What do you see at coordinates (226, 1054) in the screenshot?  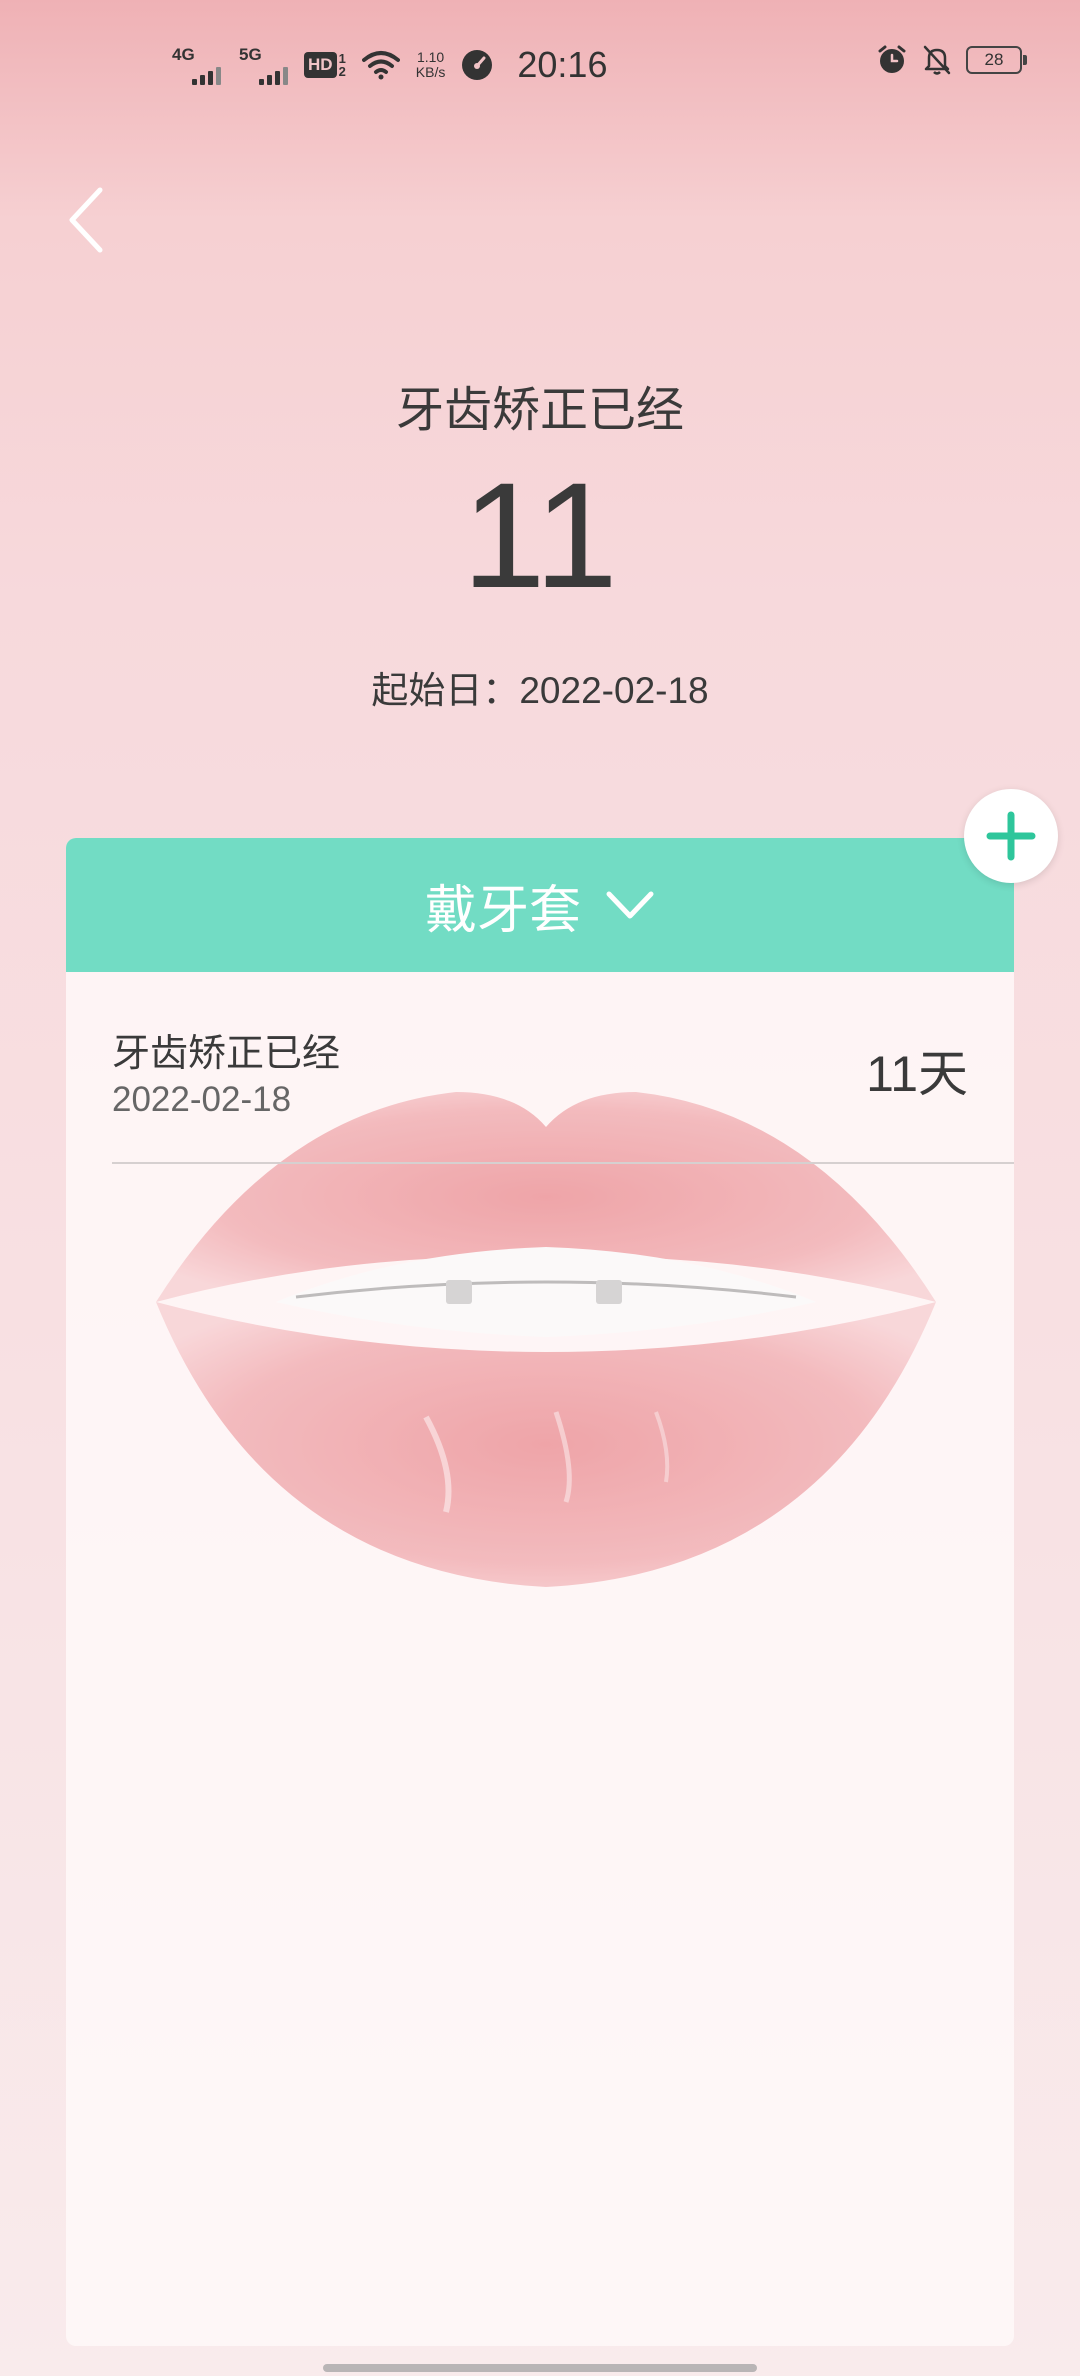 I see `item-title: 牙齿矫正已经` at bounding box center [226, 1054].